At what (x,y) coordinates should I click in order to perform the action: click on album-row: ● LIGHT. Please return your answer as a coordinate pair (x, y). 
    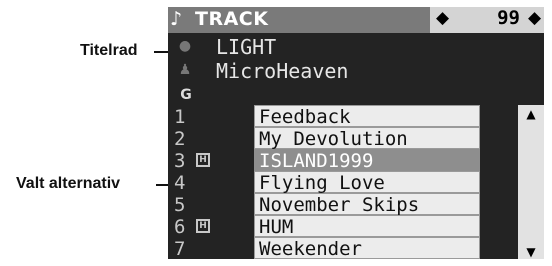
    Looking at the image, I should click on (356, 47).